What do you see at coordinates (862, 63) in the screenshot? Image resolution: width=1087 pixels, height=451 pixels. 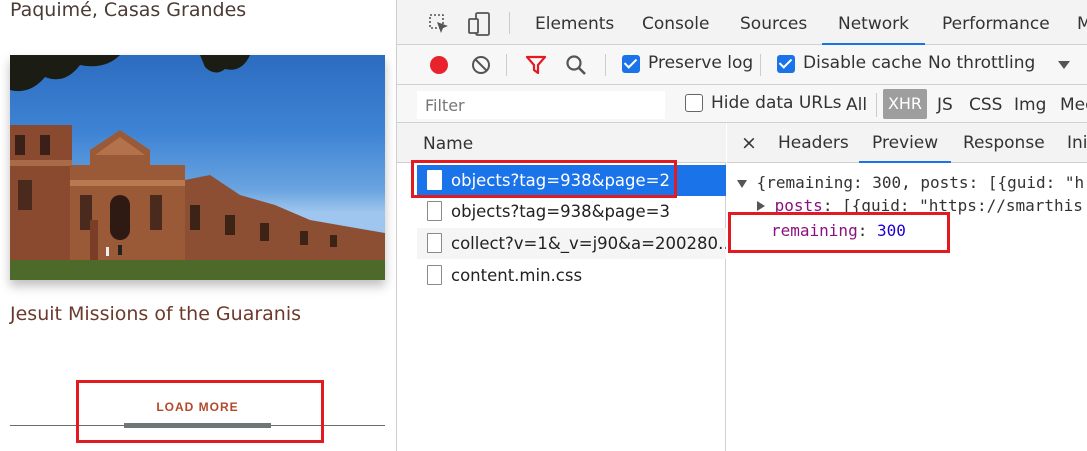 I see `disable-cache-label: Disable cache` at bounding box center [862, 63].